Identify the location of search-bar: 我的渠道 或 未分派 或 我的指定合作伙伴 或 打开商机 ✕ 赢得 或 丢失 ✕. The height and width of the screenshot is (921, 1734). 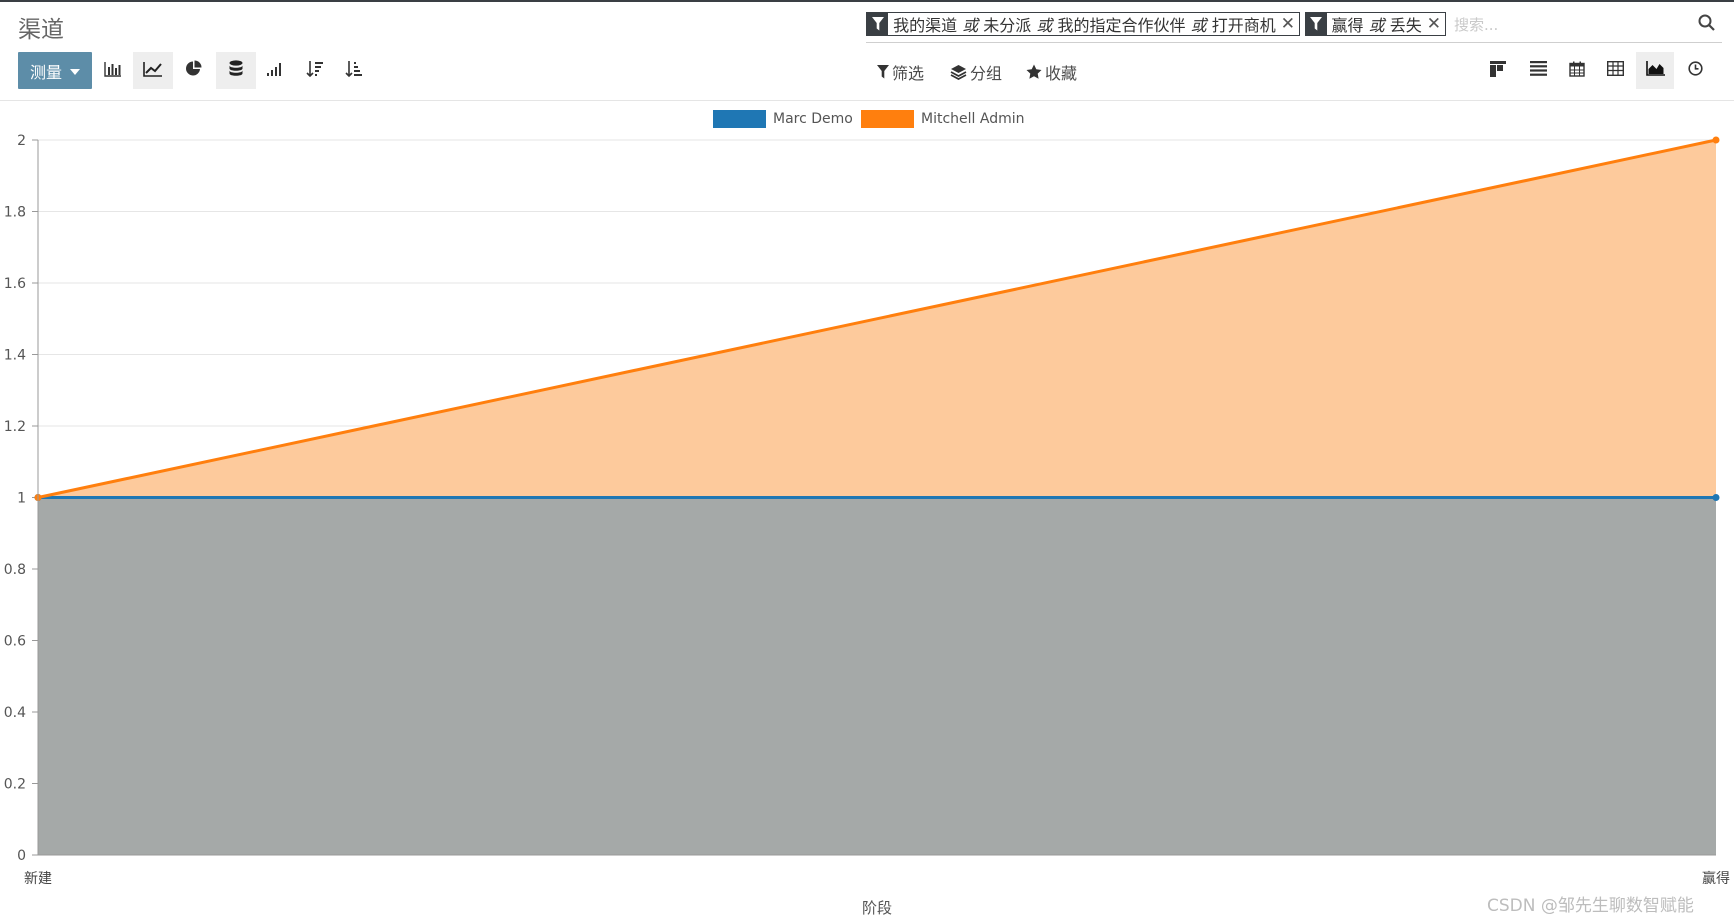
(1294, 26).